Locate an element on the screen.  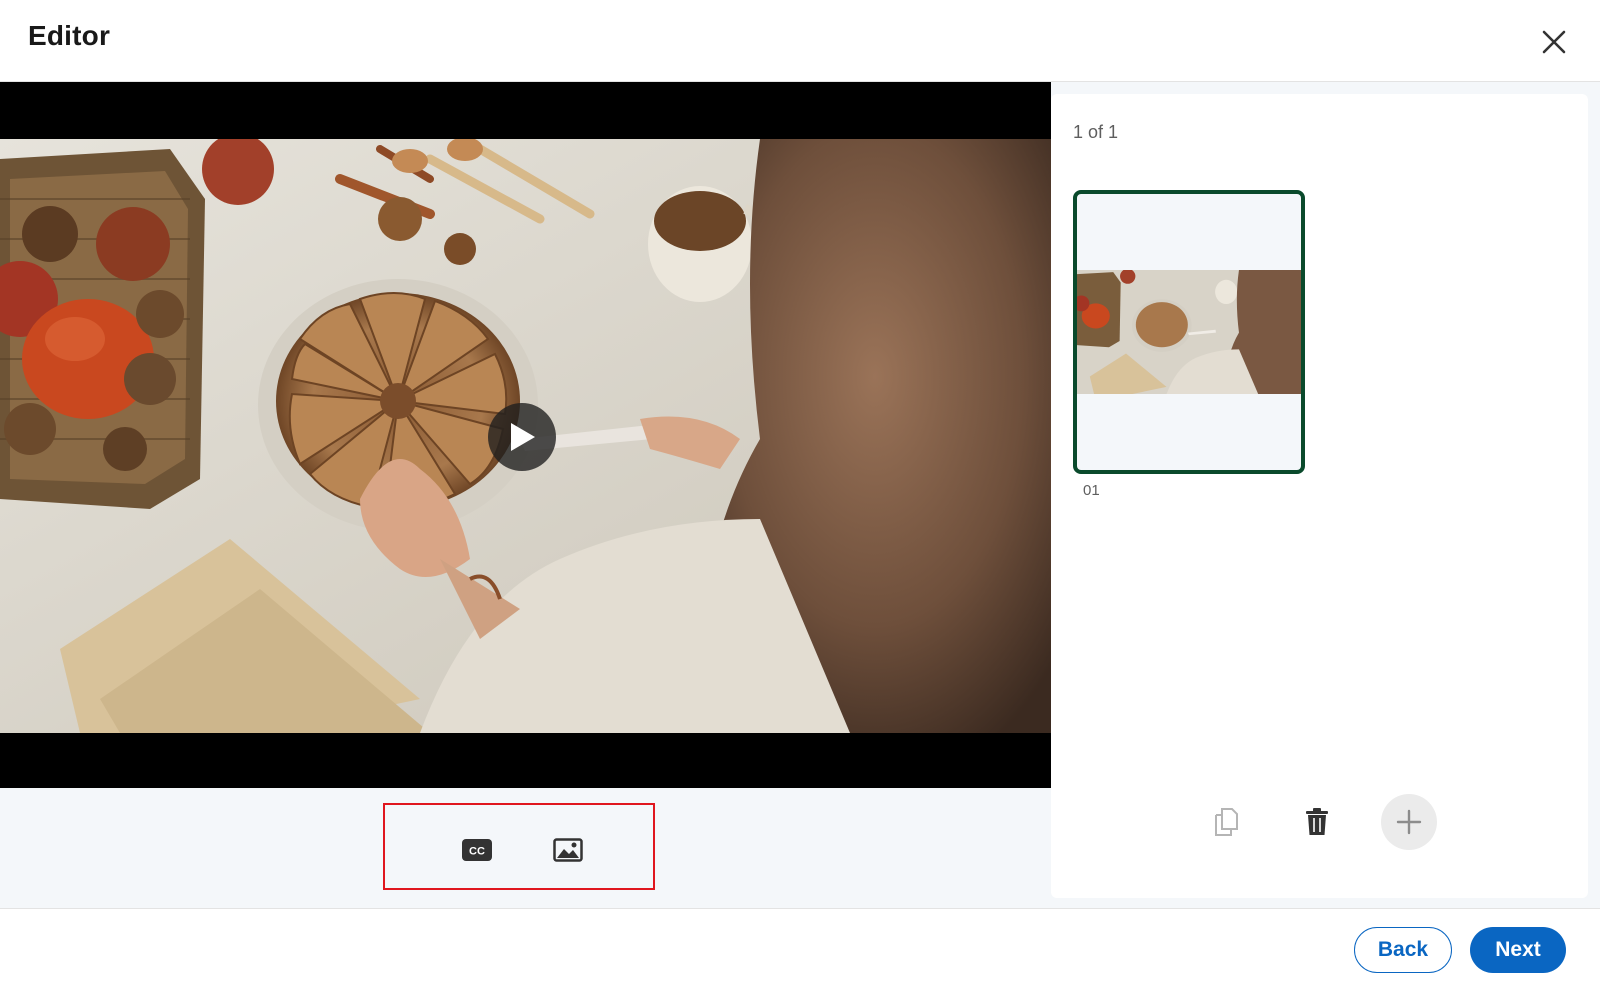
media-toolbar: CC is located at coordinates (525, 848).